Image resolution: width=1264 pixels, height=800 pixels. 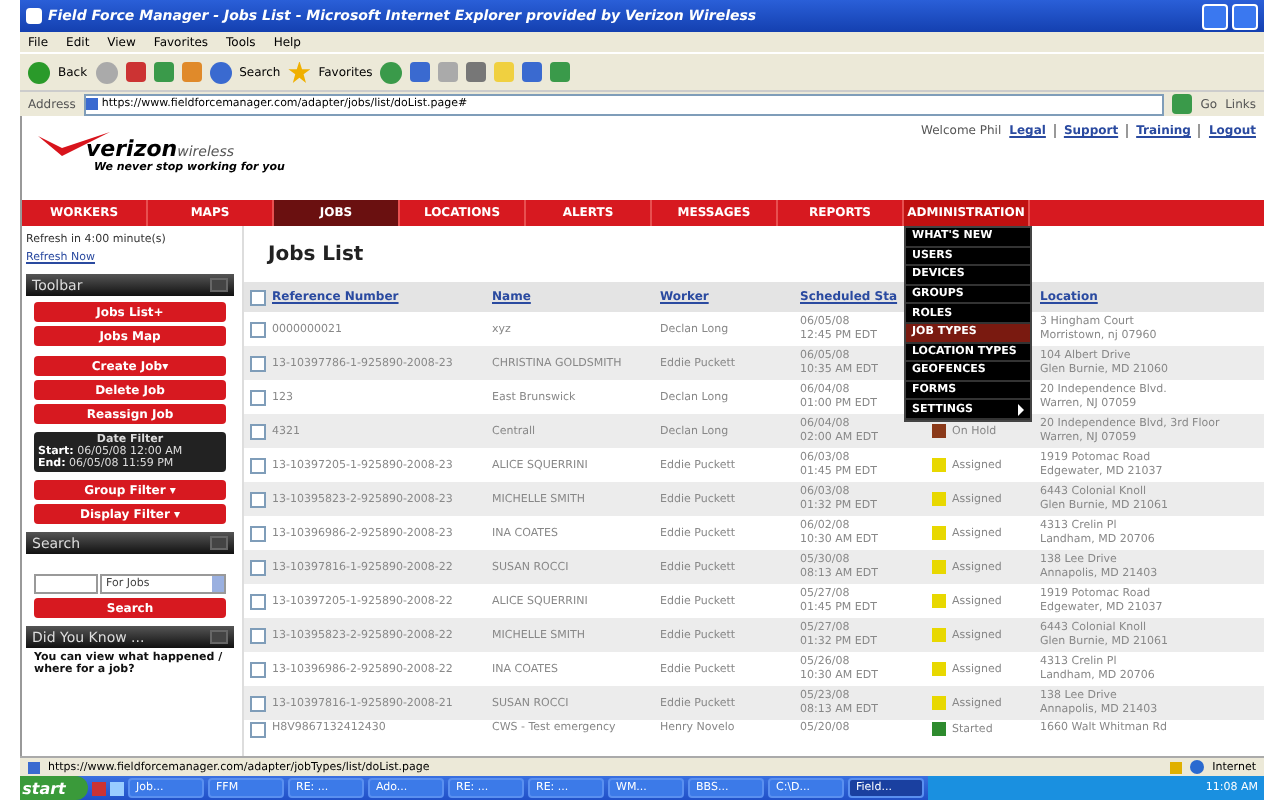 I want to click on minimize-button, so click(x=1215, y=16).